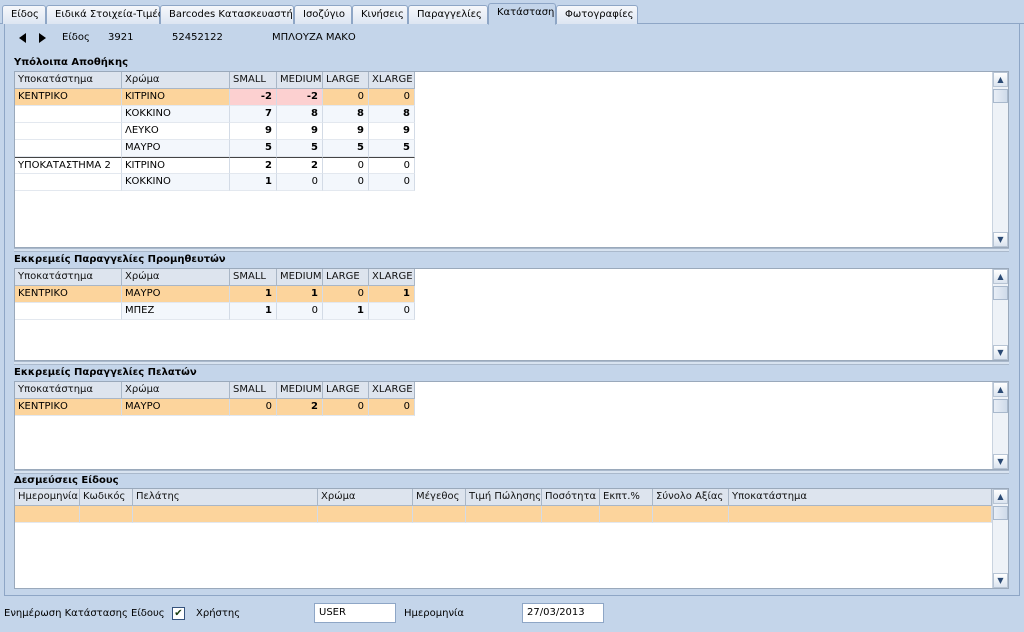 The width and height of the screenshot is (1024, 632). What do you see at coordinates (215, 148) in the screenshot?
I see `table-row: ΜΑΥΡΟ 5 5 5 5` at bounding box center [215, 148].